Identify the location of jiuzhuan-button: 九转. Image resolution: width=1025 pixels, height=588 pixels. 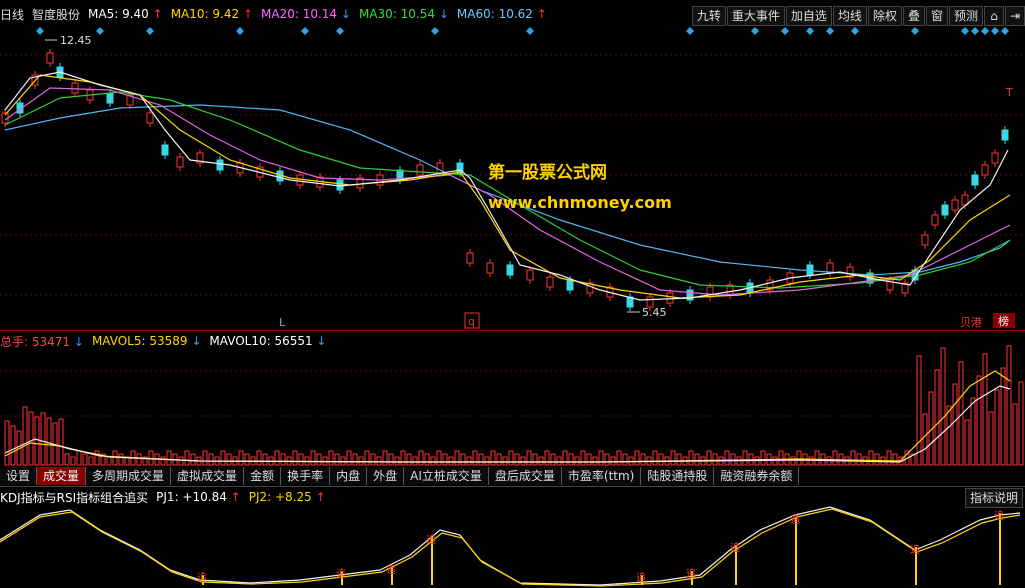
(708, 16).